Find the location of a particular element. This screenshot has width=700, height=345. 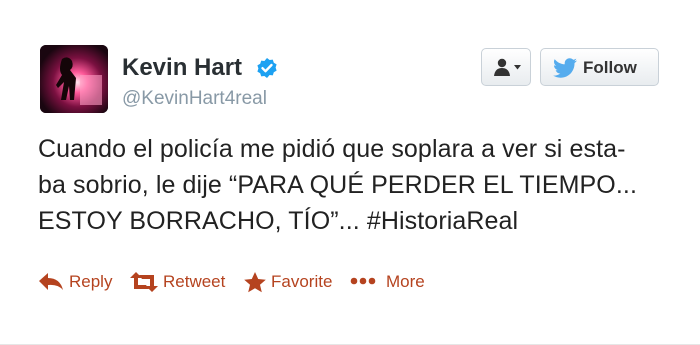

follow-label: Follow is located at coordinates (610, 67).